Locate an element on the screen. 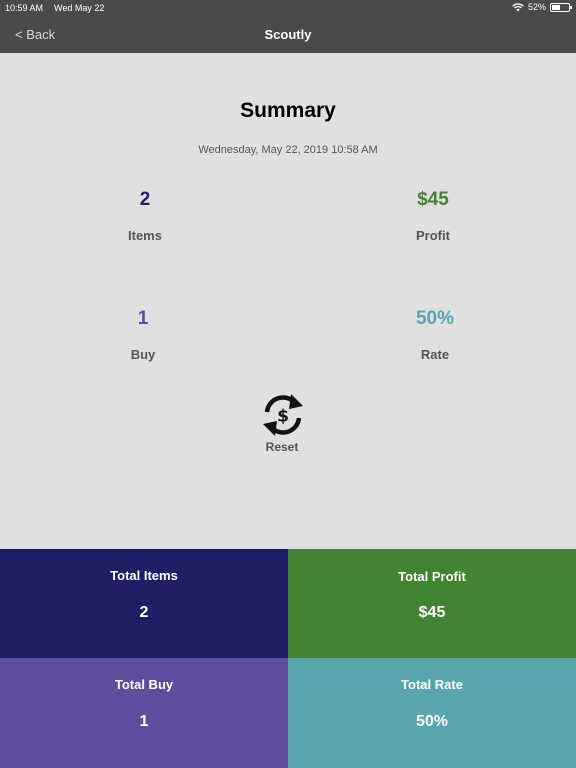  total-profit-label: Total Profit is located at coordinates (432, 576).